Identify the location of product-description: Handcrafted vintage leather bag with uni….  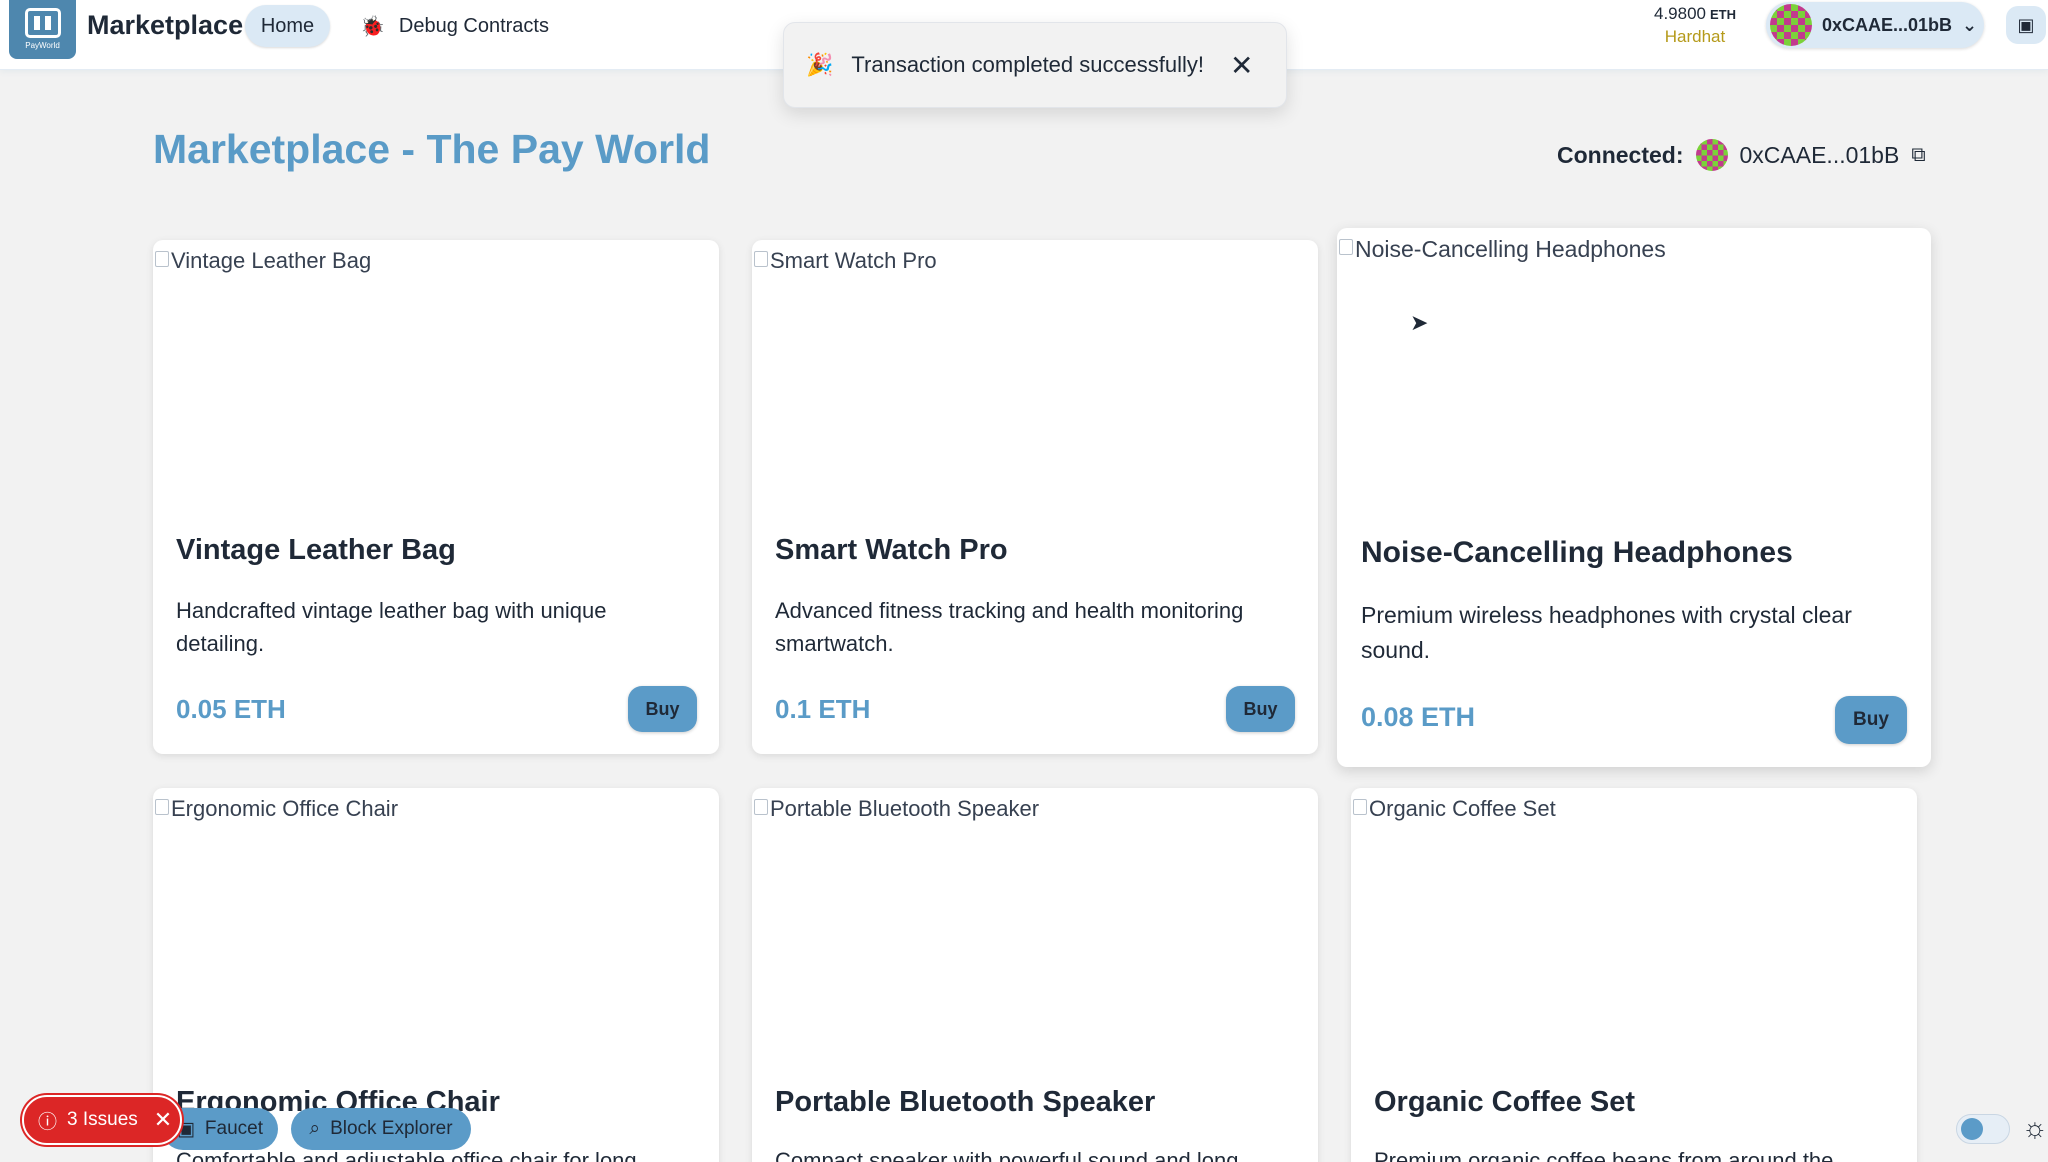
(391, 627).